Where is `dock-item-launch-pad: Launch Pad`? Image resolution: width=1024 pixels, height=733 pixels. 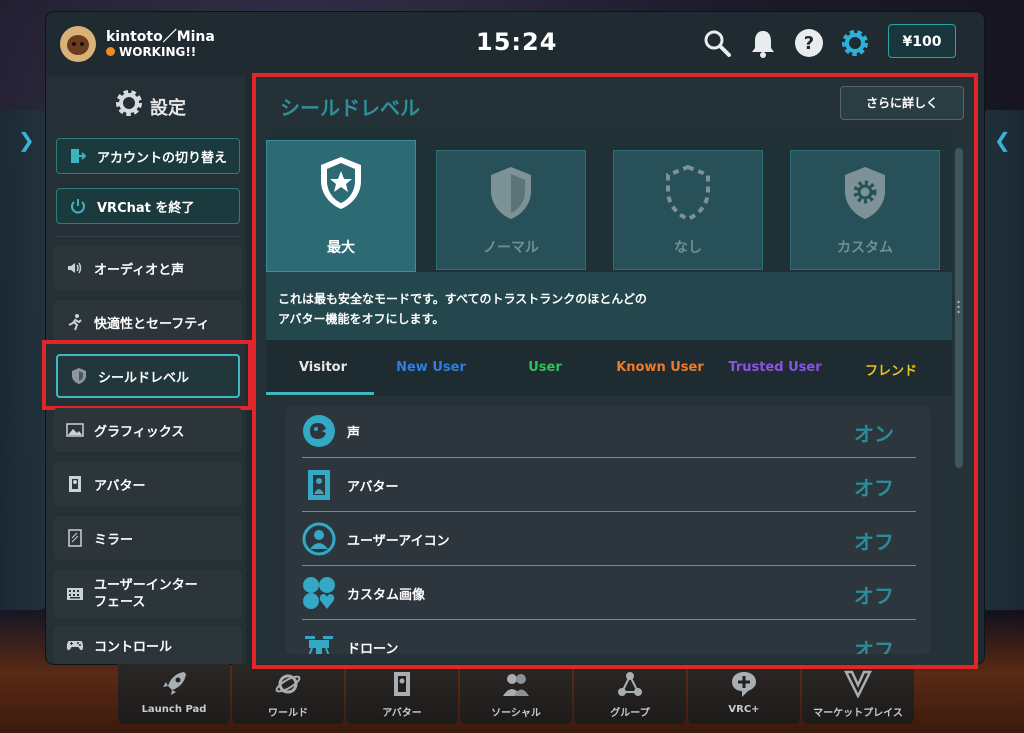
dock-item-launch-pad: Launch Pad is located at coordinates (174, 694).